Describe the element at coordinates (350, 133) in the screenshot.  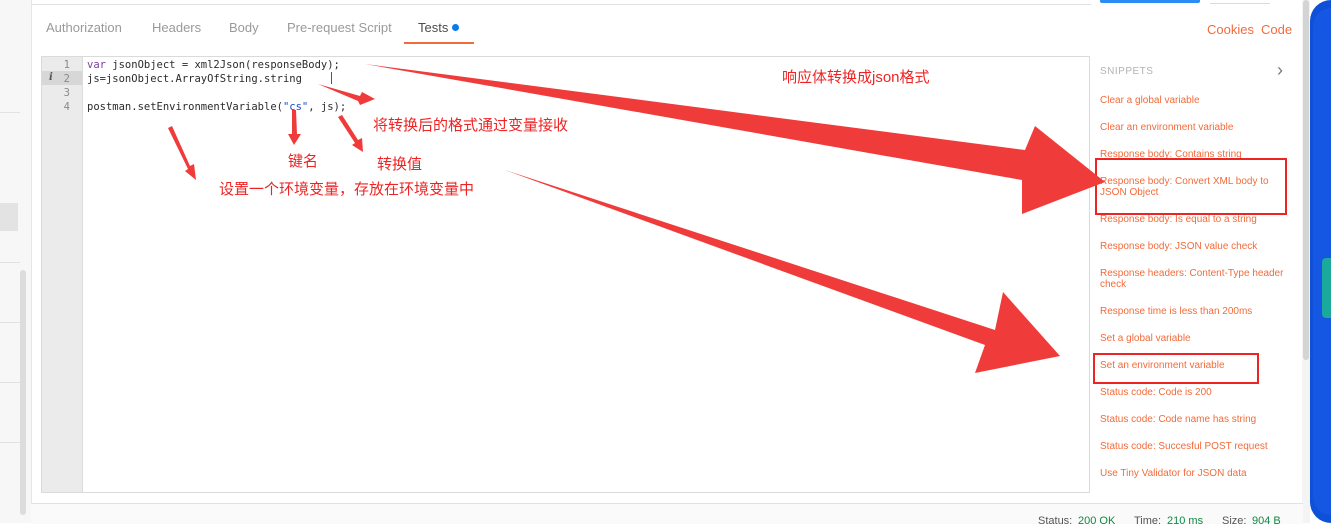
I see `arrow-to-value` at that location.